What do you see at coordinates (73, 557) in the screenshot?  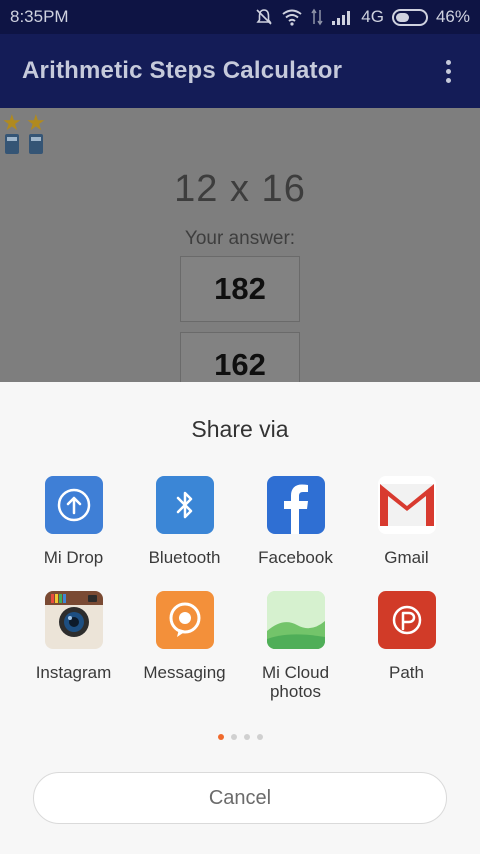 I see `share-target-label: Mi Drop` at bounding box center [73, 557].